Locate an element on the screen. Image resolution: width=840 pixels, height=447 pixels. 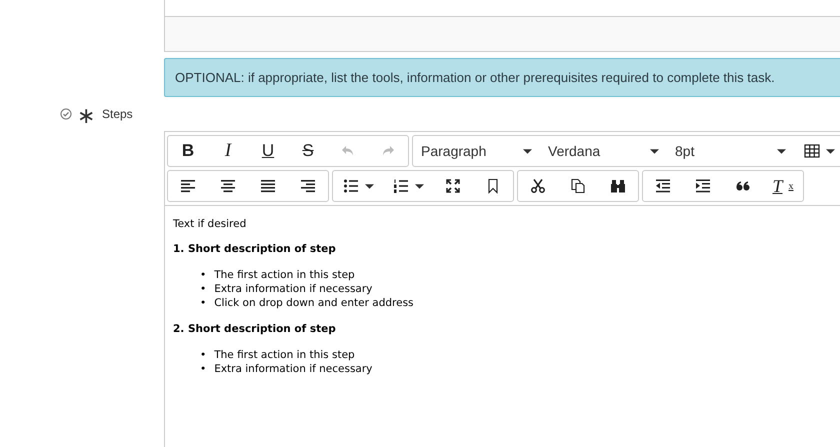
required-mark: ∗ is located at coordinates (86, 116).